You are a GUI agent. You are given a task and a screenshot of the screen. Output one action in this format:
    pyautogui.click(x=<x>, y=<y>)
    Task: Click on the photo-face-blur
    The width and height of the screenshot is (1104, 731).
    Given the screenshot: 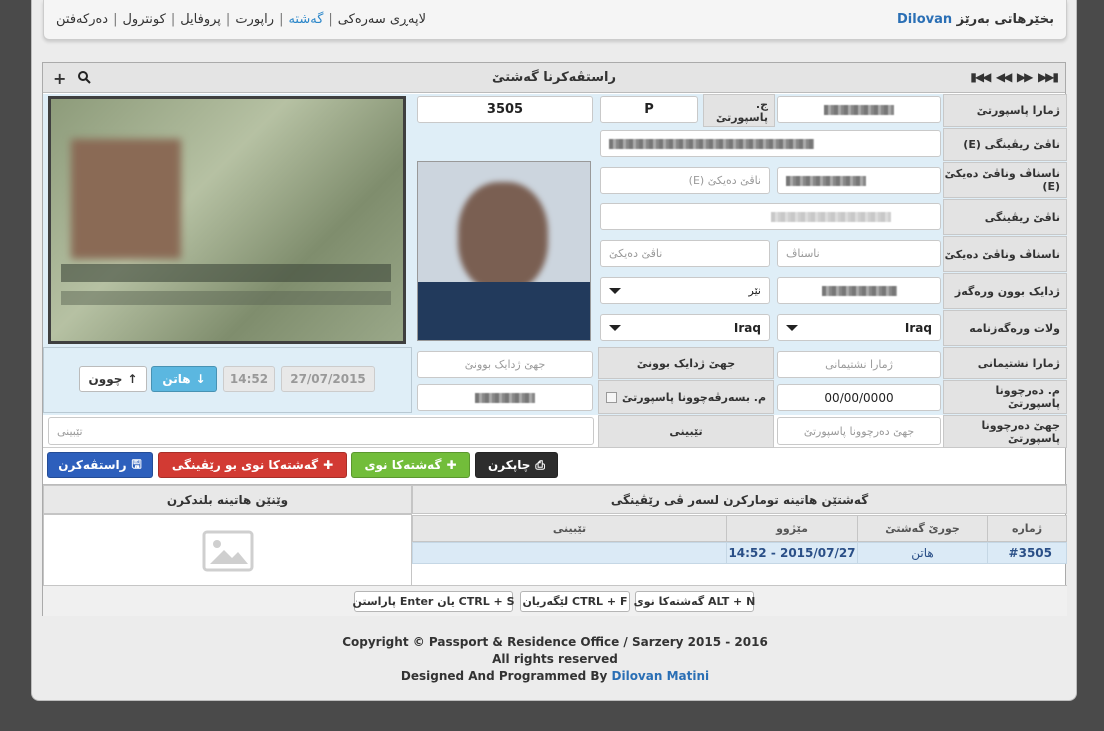 What is the action you would take?
    pyautogui.click(x=503, y=237)
    